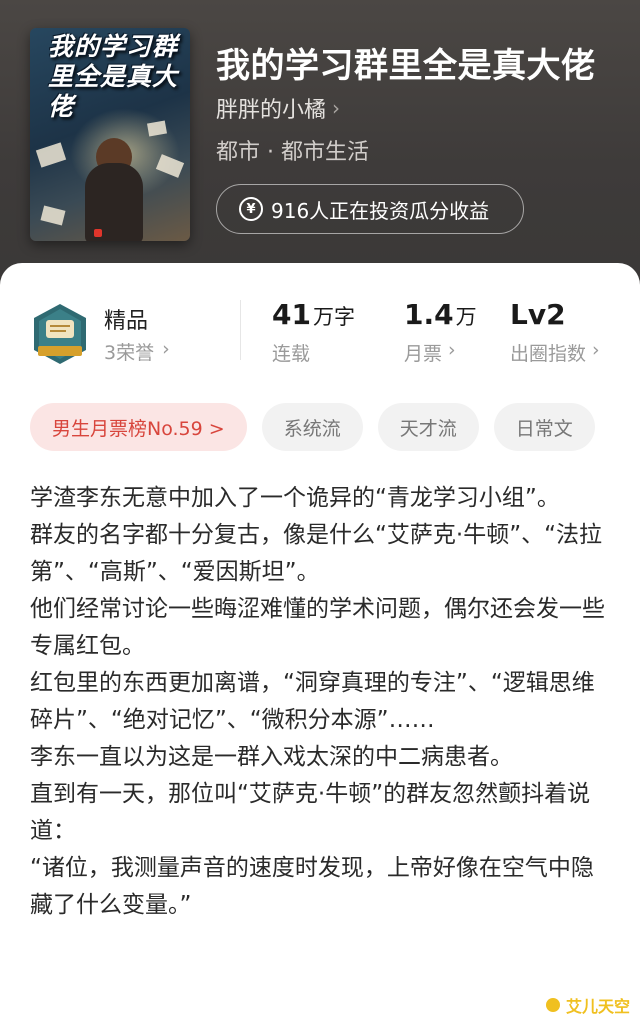  I want to click on word-count-value: 41, so click(291, 314).